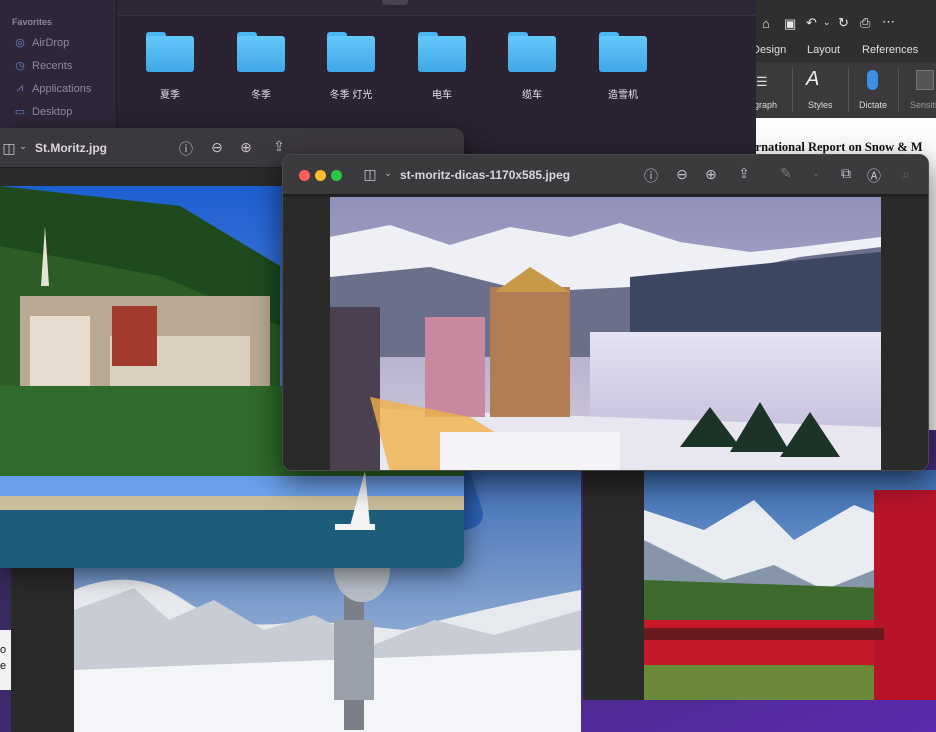  Describe the element at coordinates (52, 65) in the screenshot. I see `sidebar-item-label: Recents` at that location.